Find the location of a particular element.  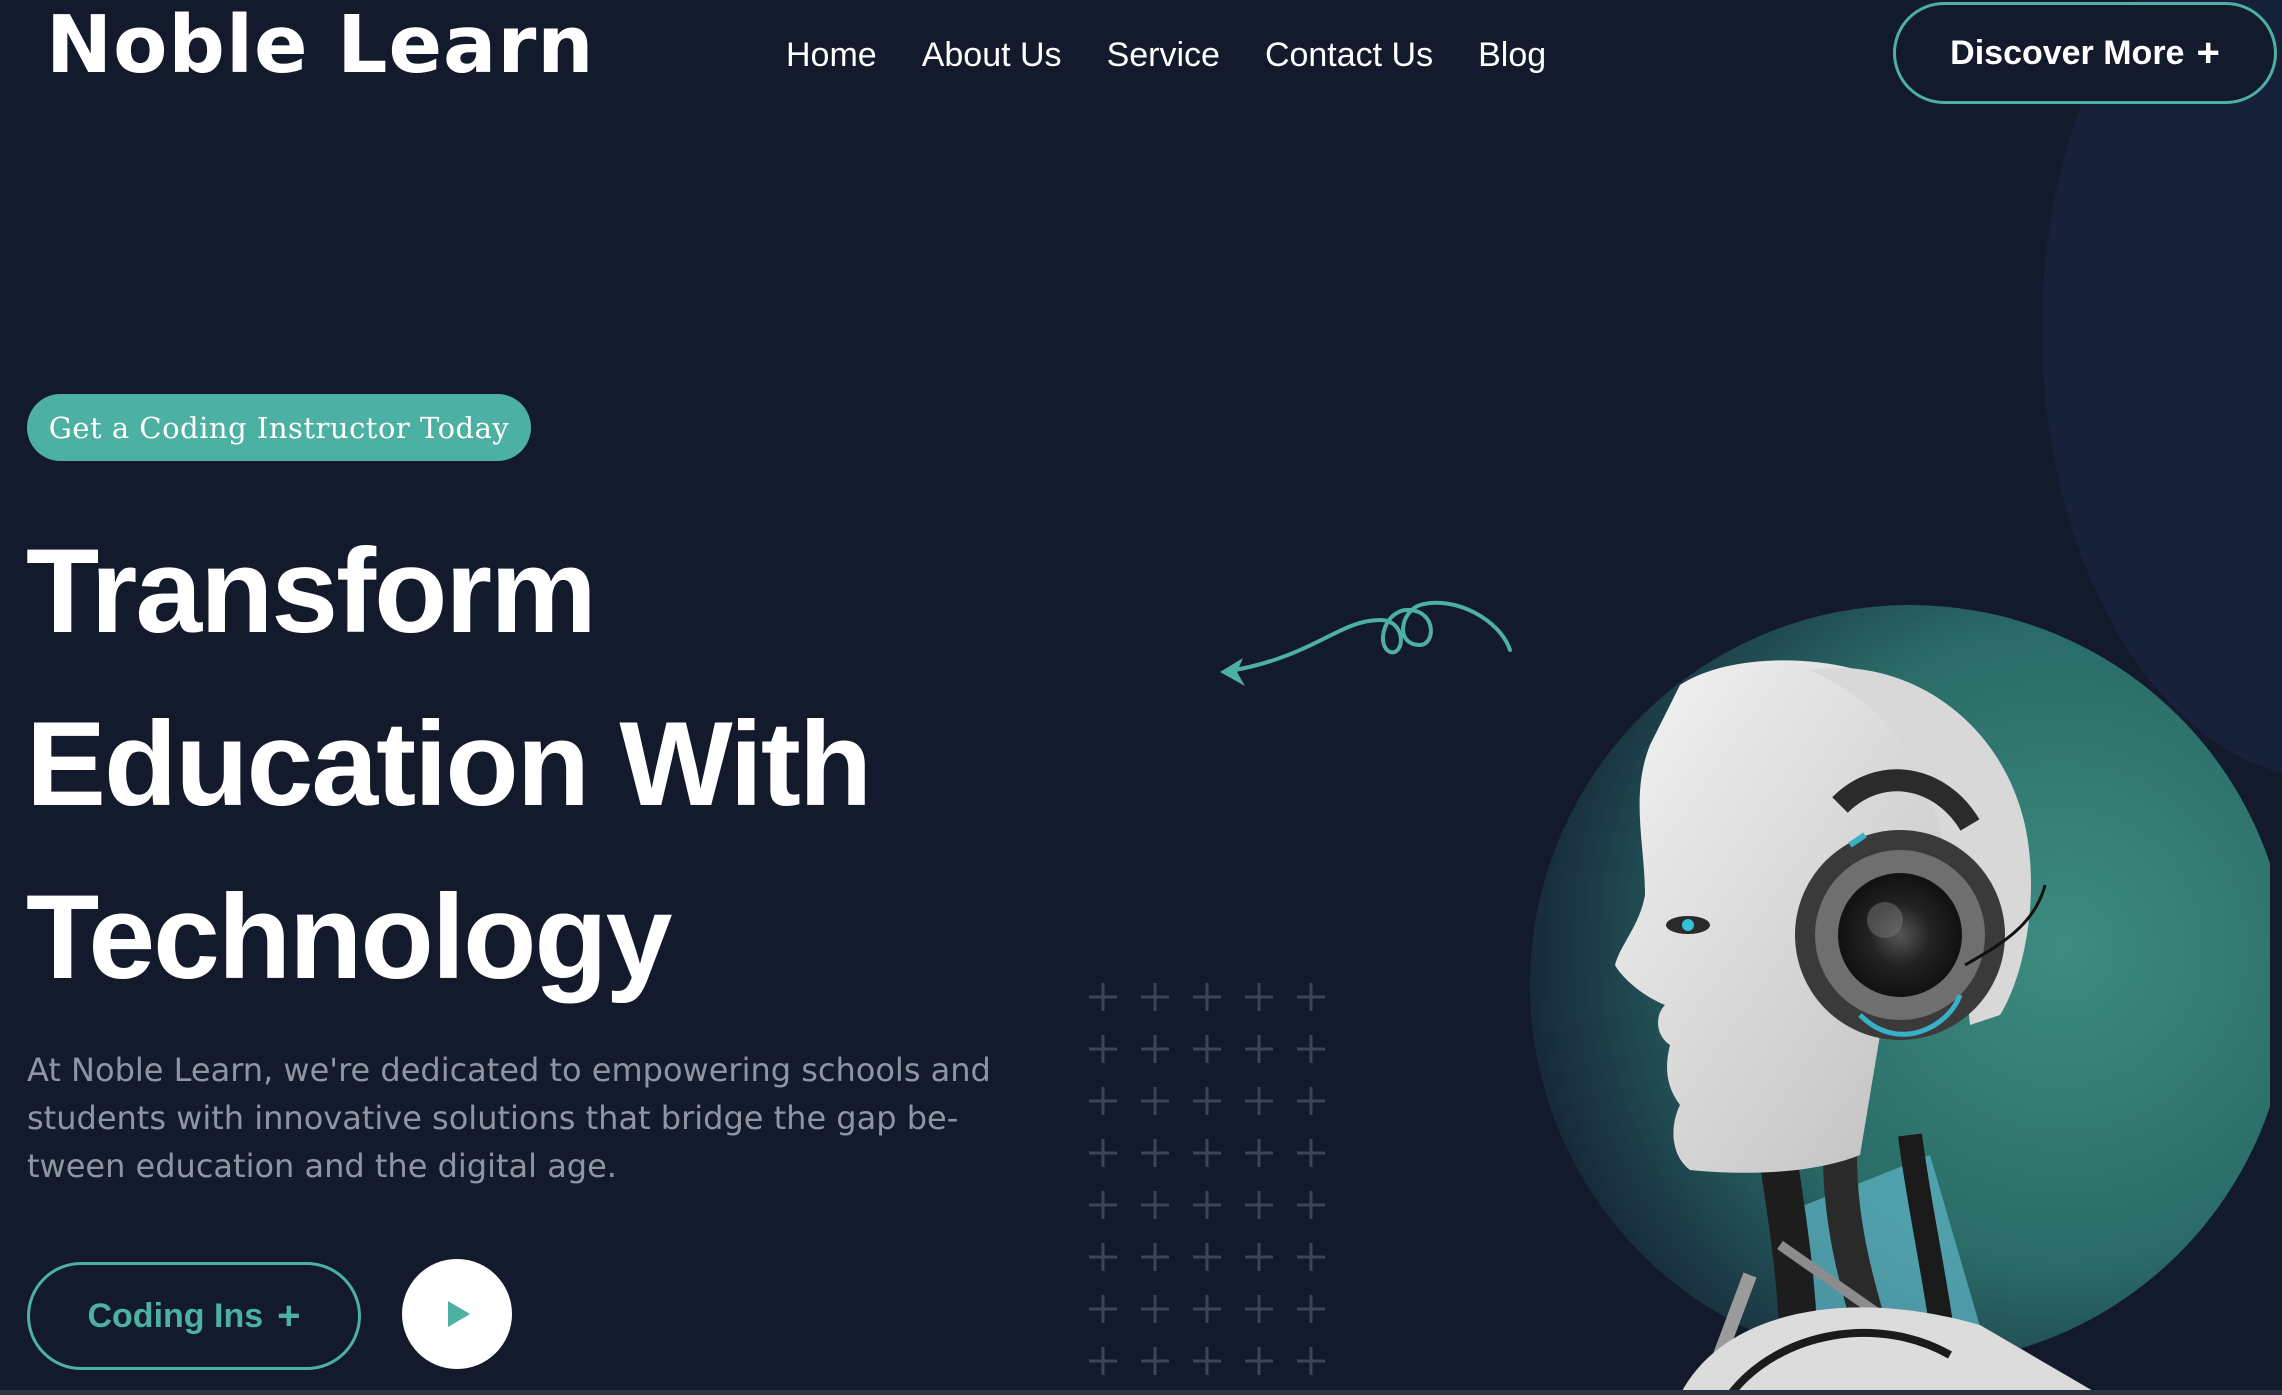

coding-ins-button: Coding Ins + is located at coordinates (194, 1316).